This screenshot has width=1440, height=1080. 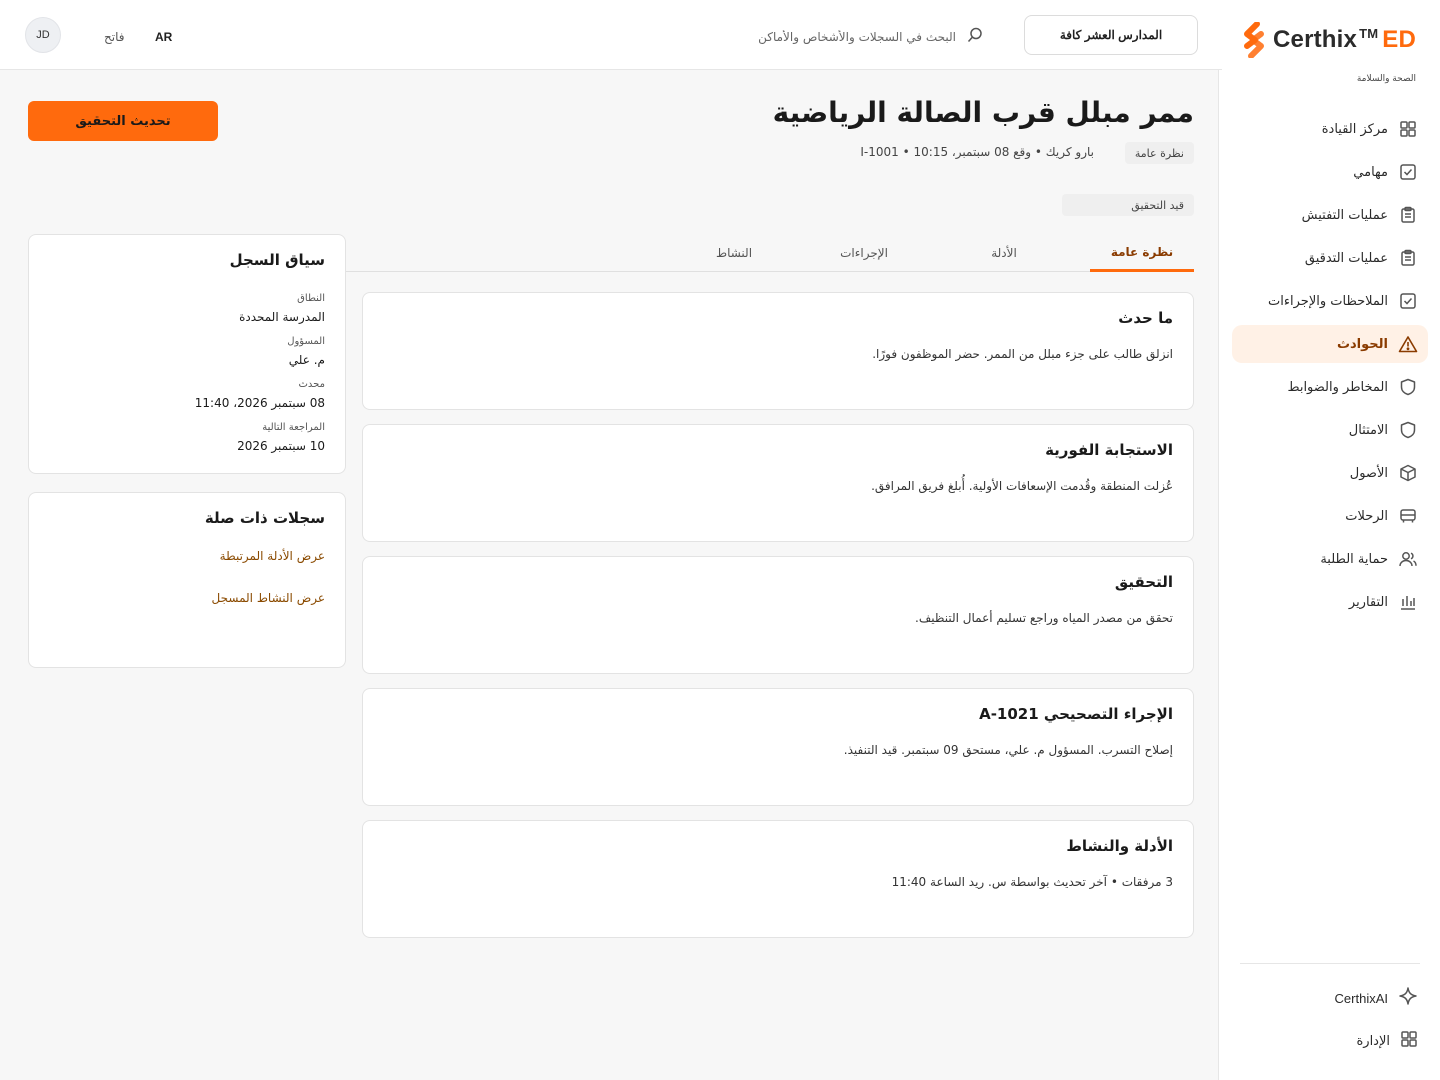 I want to click on sidebar-item-admin: الإدارة, so click(x=1387, y=1041).